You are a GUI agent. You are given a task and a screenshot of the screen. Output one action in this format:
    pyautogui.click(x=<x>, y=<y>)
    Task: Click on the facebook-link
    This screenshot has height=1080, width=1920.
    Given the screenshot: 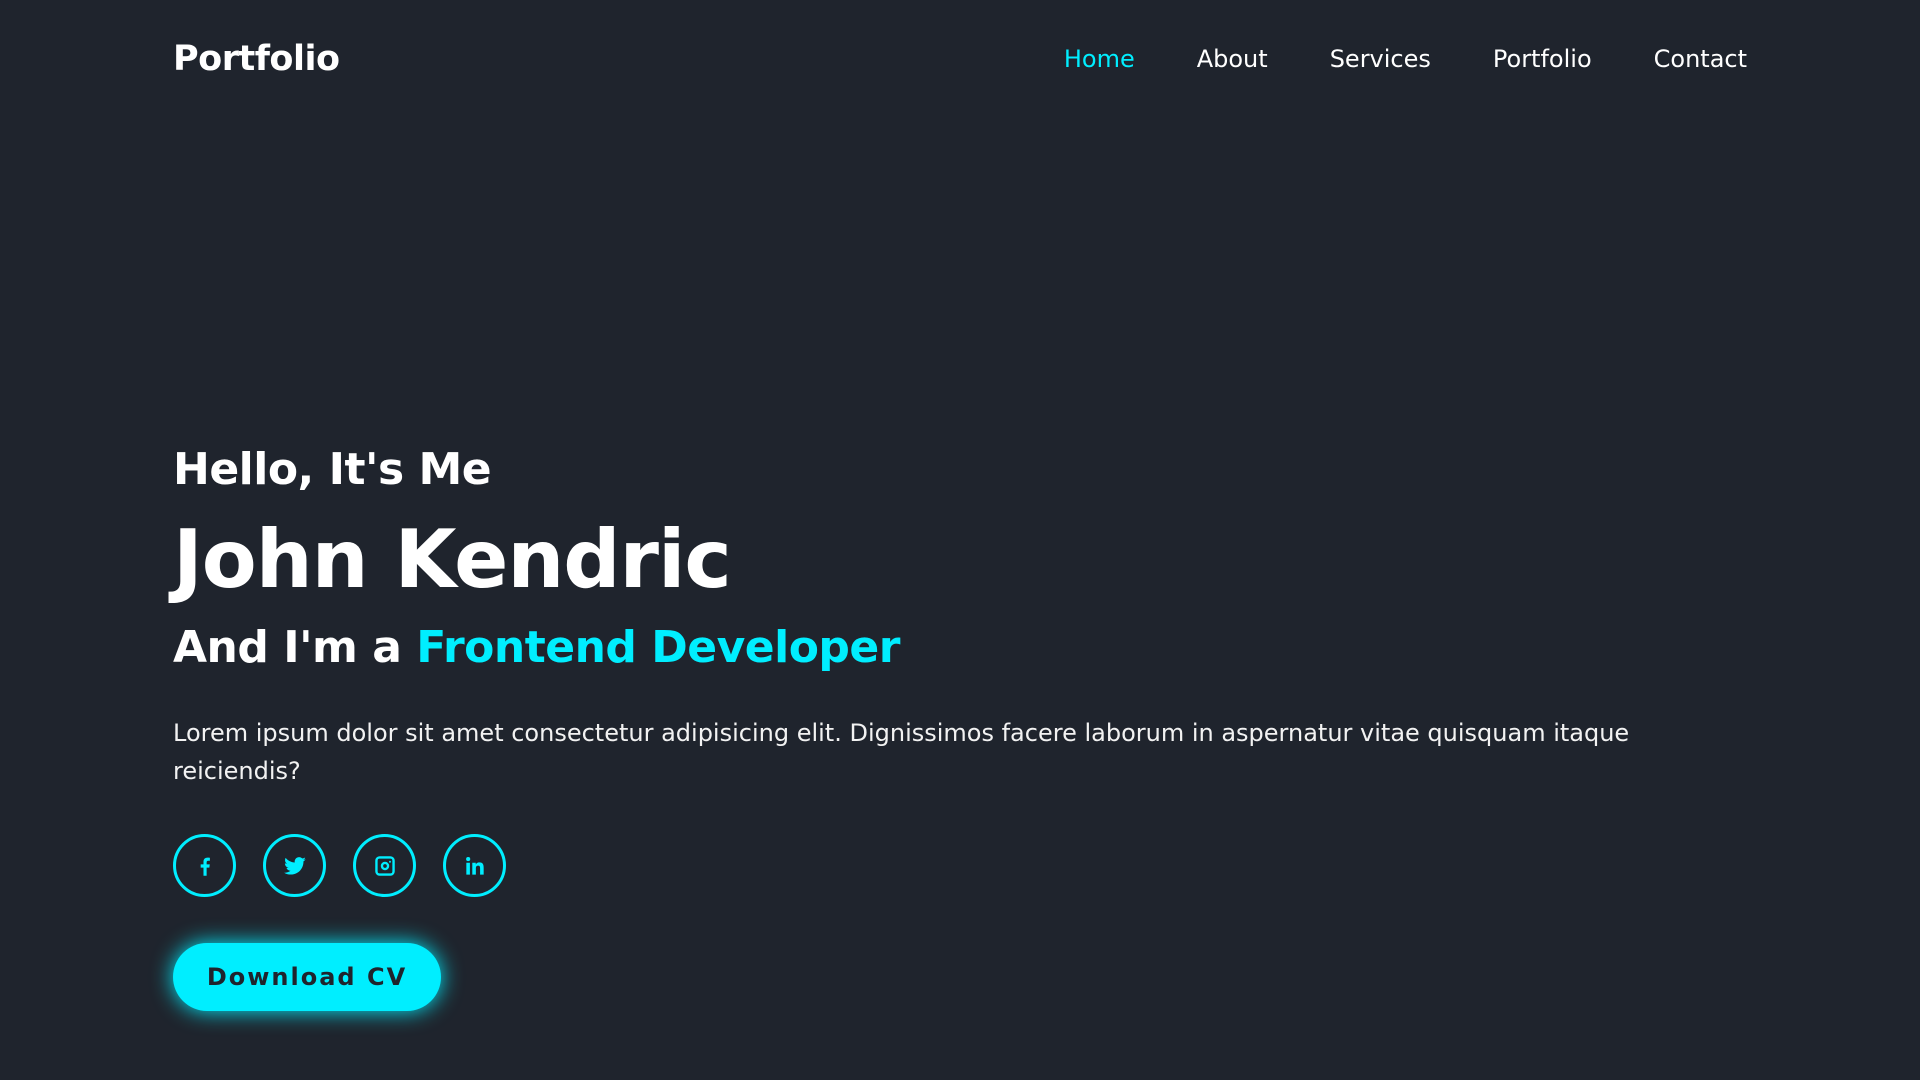 What is the action you would take?
    pyautogui.click(x=204, y=865)
    